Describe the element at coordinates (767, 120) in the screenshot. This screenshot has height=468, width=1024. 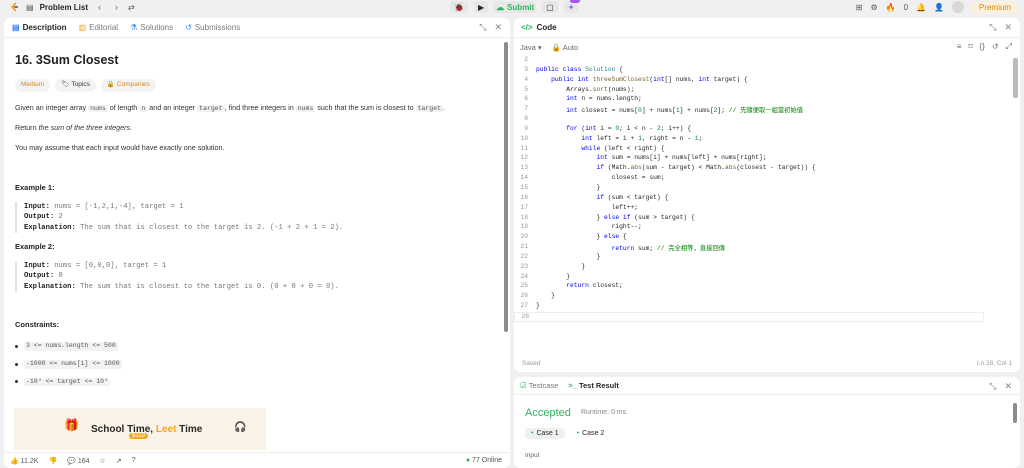
I see `code-line: 8` at that location.